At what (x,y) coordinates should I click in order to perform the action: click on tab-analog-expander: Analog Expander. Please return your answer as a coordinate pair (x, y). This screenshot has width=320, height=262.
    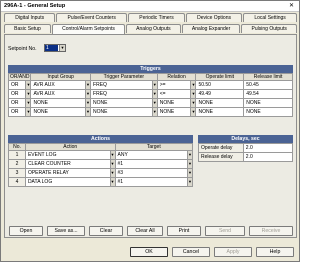
    Looking at the image, I should click on (211, 28).